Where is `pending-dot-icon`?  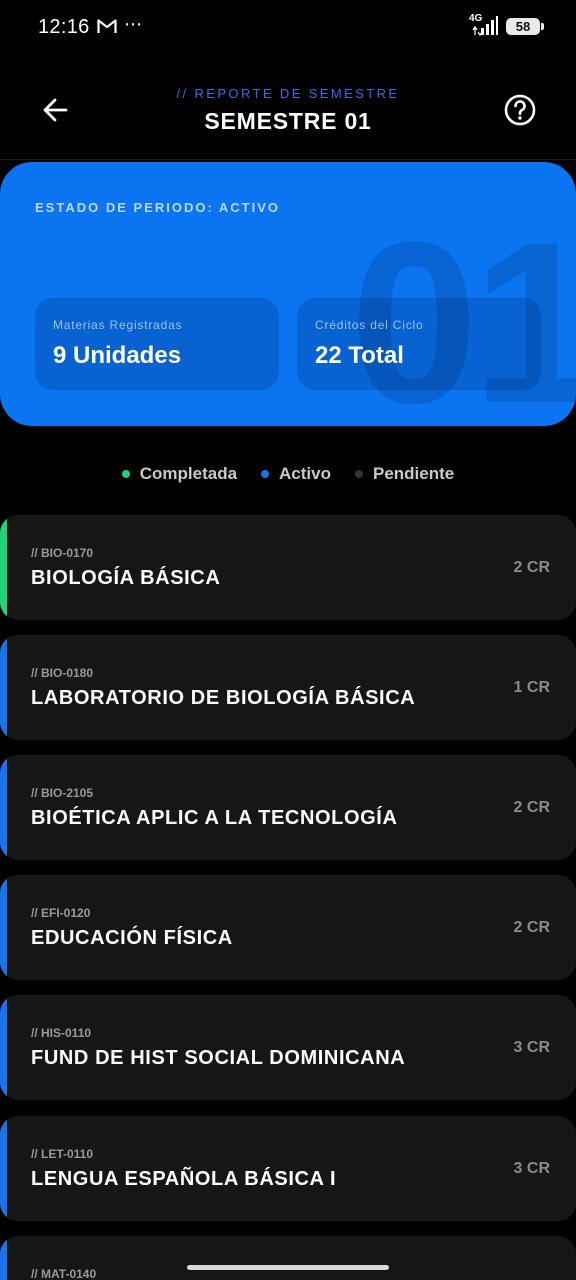 pending-dot-icon is located at coordinates (359, 474).